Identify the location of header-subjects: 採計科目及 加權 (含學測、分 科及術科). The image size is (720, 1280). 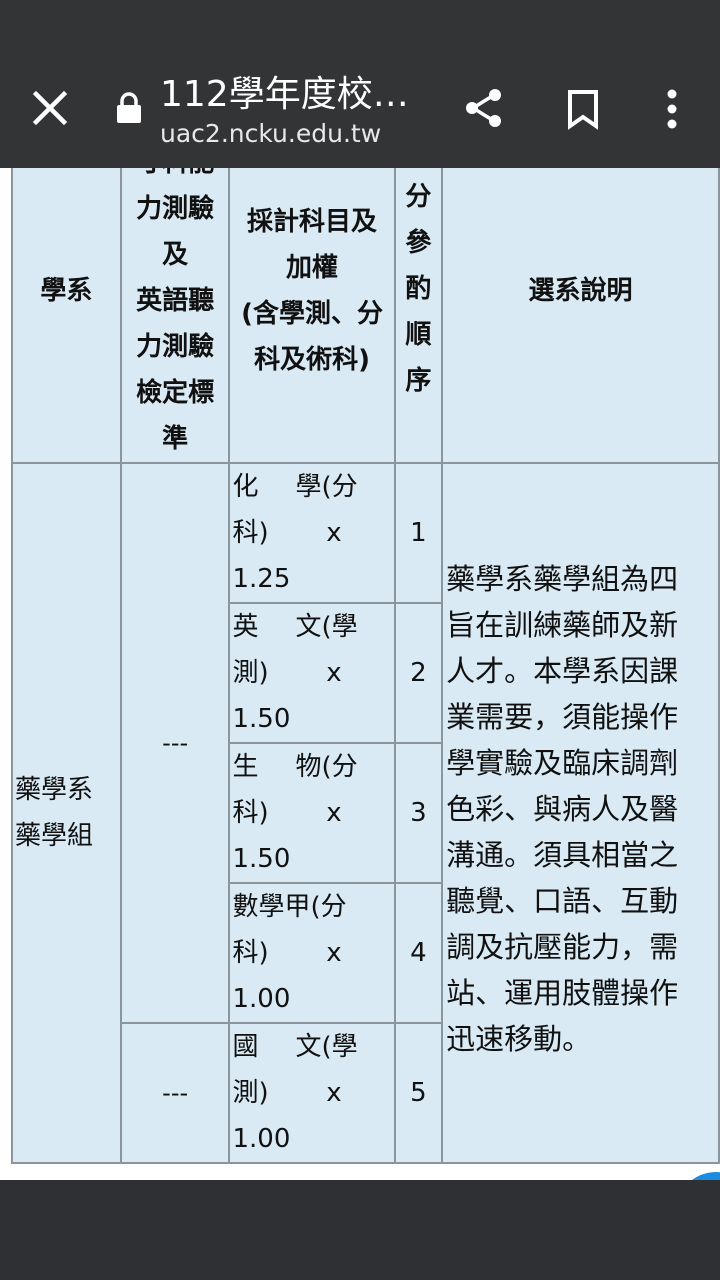
(312, 316).